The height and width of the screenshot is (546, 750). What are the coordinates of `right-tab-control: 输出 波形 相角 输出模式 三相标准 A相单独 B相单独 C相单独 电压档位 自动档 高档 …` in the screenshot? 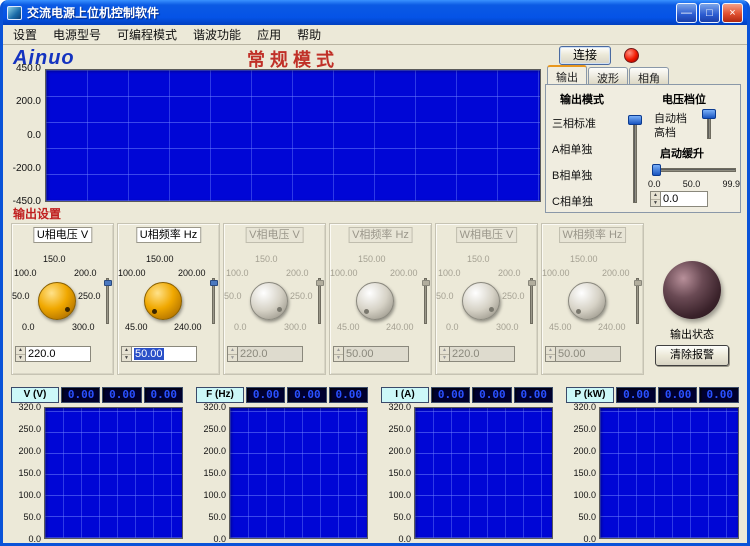 It's located at (643, 139).